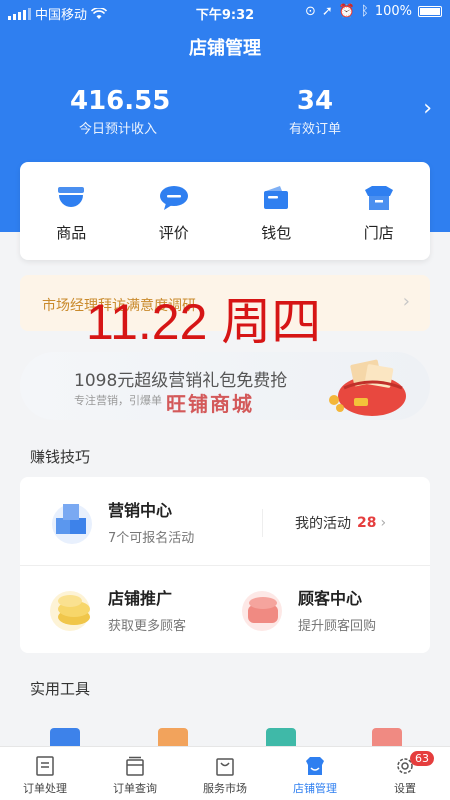 The height and width of the screenshot is (800, 450). What do you see at coordinates (140, 598) in the screenshot?
I see `store-promotion-name: 店铺推广` at bounding box center [140, 598].